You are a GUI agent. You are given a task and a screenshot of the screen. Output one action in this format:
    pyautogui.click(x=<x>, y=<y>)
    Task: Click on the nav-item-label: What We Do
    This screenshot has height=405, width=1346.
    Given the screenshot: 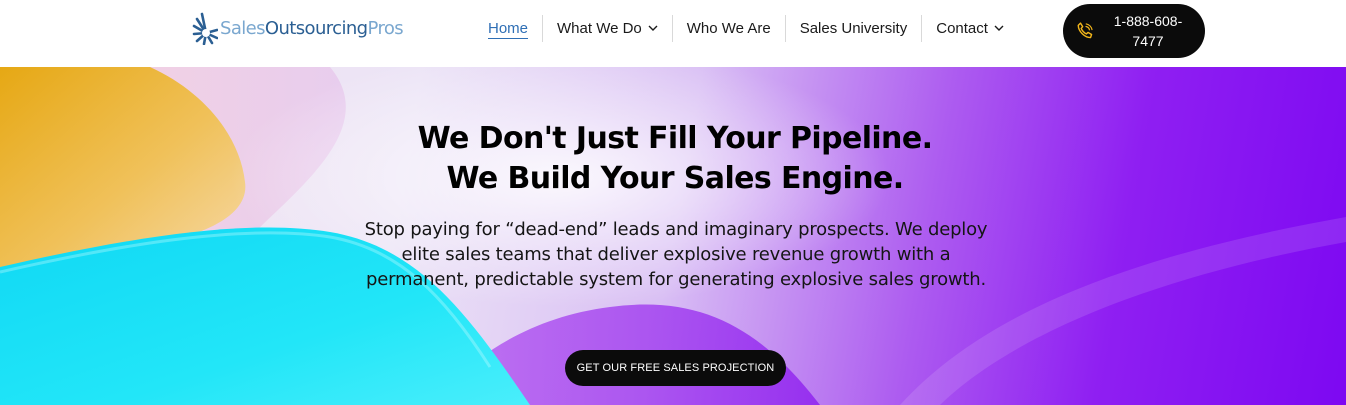 What is the action you would take?
    pyautogui.click(x=599, y=28)
    